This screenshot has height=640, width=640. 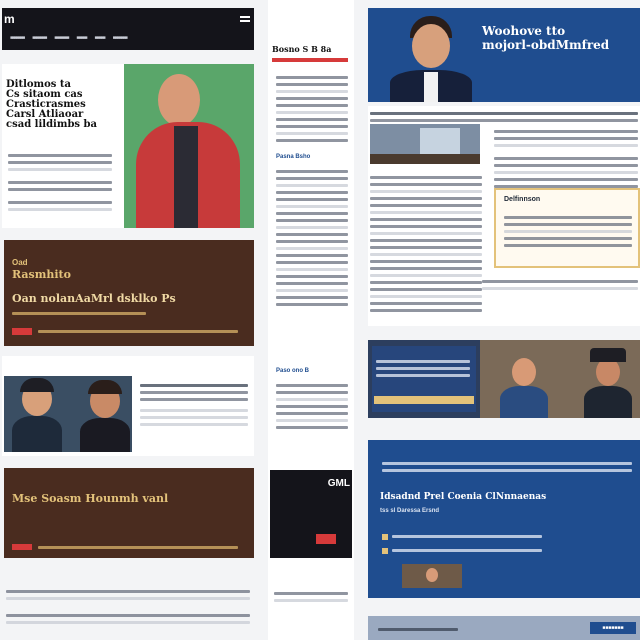 What do you see at coordinates (128, 607) in the screenshot?
I see `left-footer` at bounding box center [128, 607].